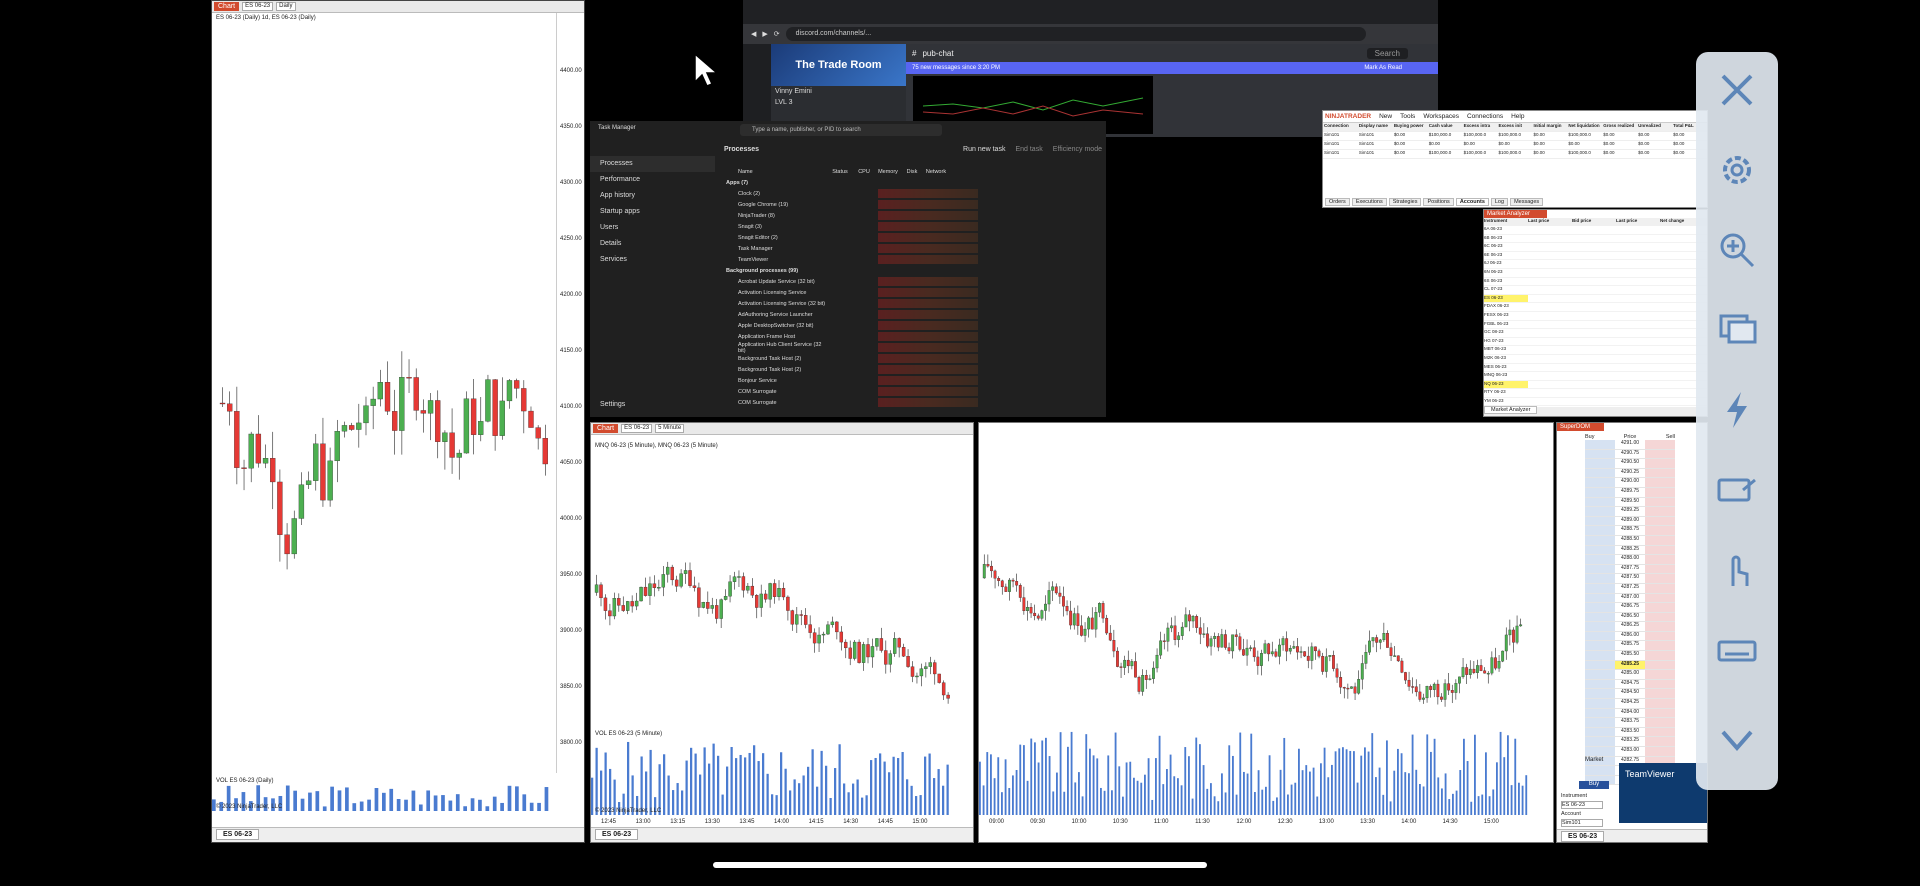  Describe the element at coordinates (1630, 454) in the screenshot. I see `ladder-row: 4290.75` at that location.